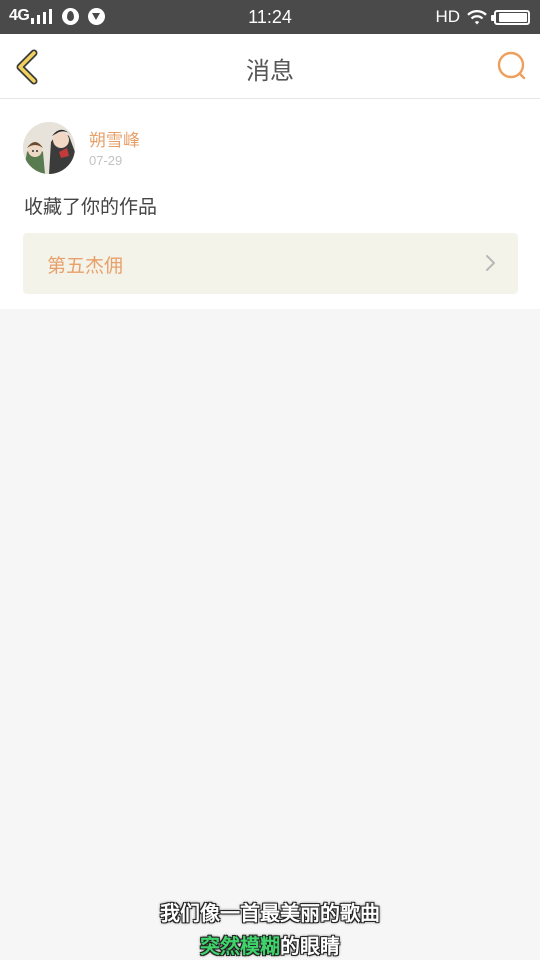 The image size is (540, 960). I want to click on subtitle-line-2: 突然模糊的眼睛, so click(270, 944).